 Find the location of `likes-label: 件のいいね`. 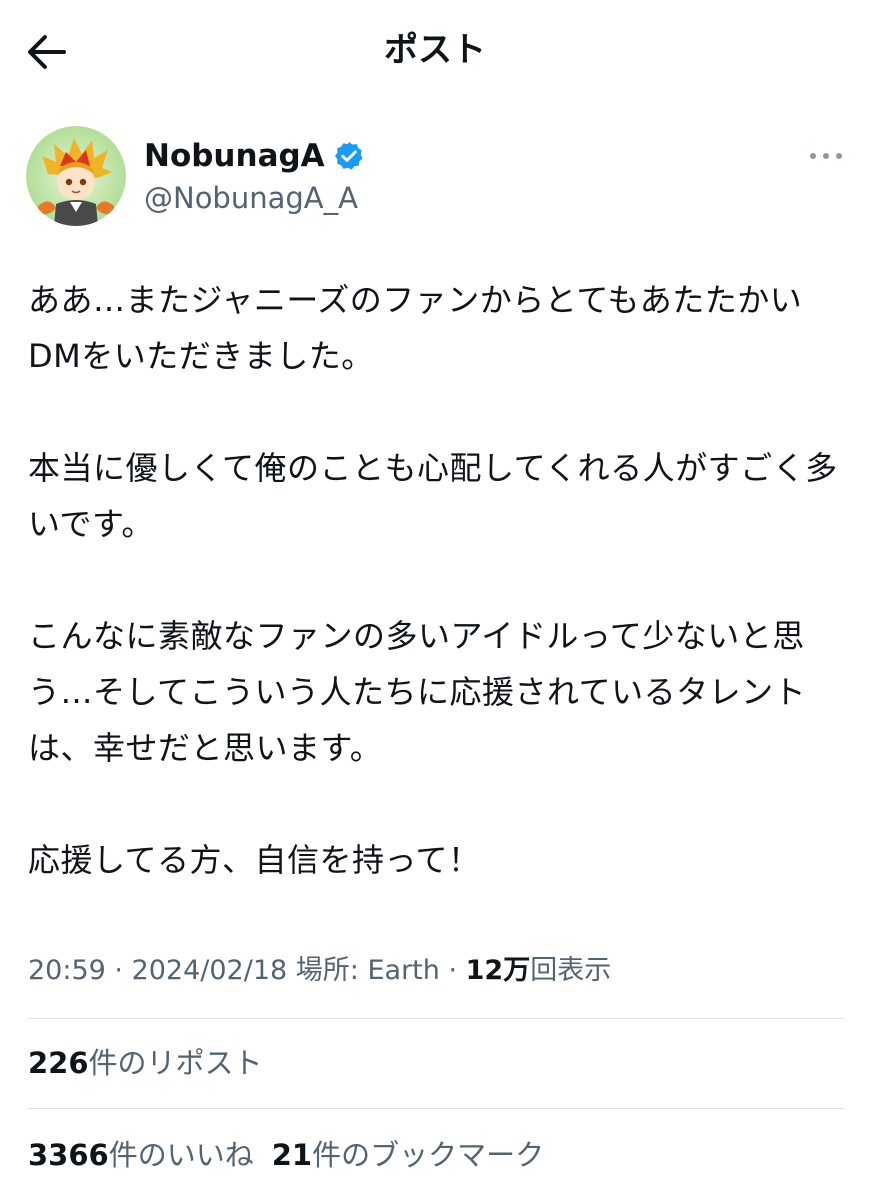

likes-label: 件のいいね is located at coordinates (181, 1155).